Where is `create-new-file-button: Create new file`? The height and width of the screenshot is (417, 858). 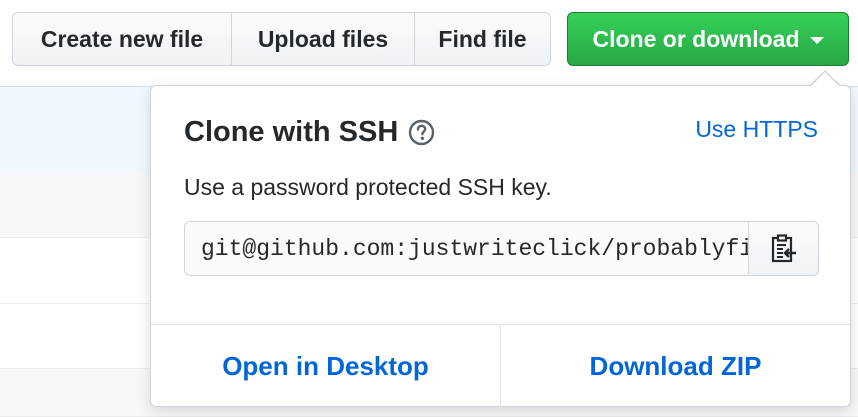
create-new-file-button: Create new file is located at coordinates (122, 39).